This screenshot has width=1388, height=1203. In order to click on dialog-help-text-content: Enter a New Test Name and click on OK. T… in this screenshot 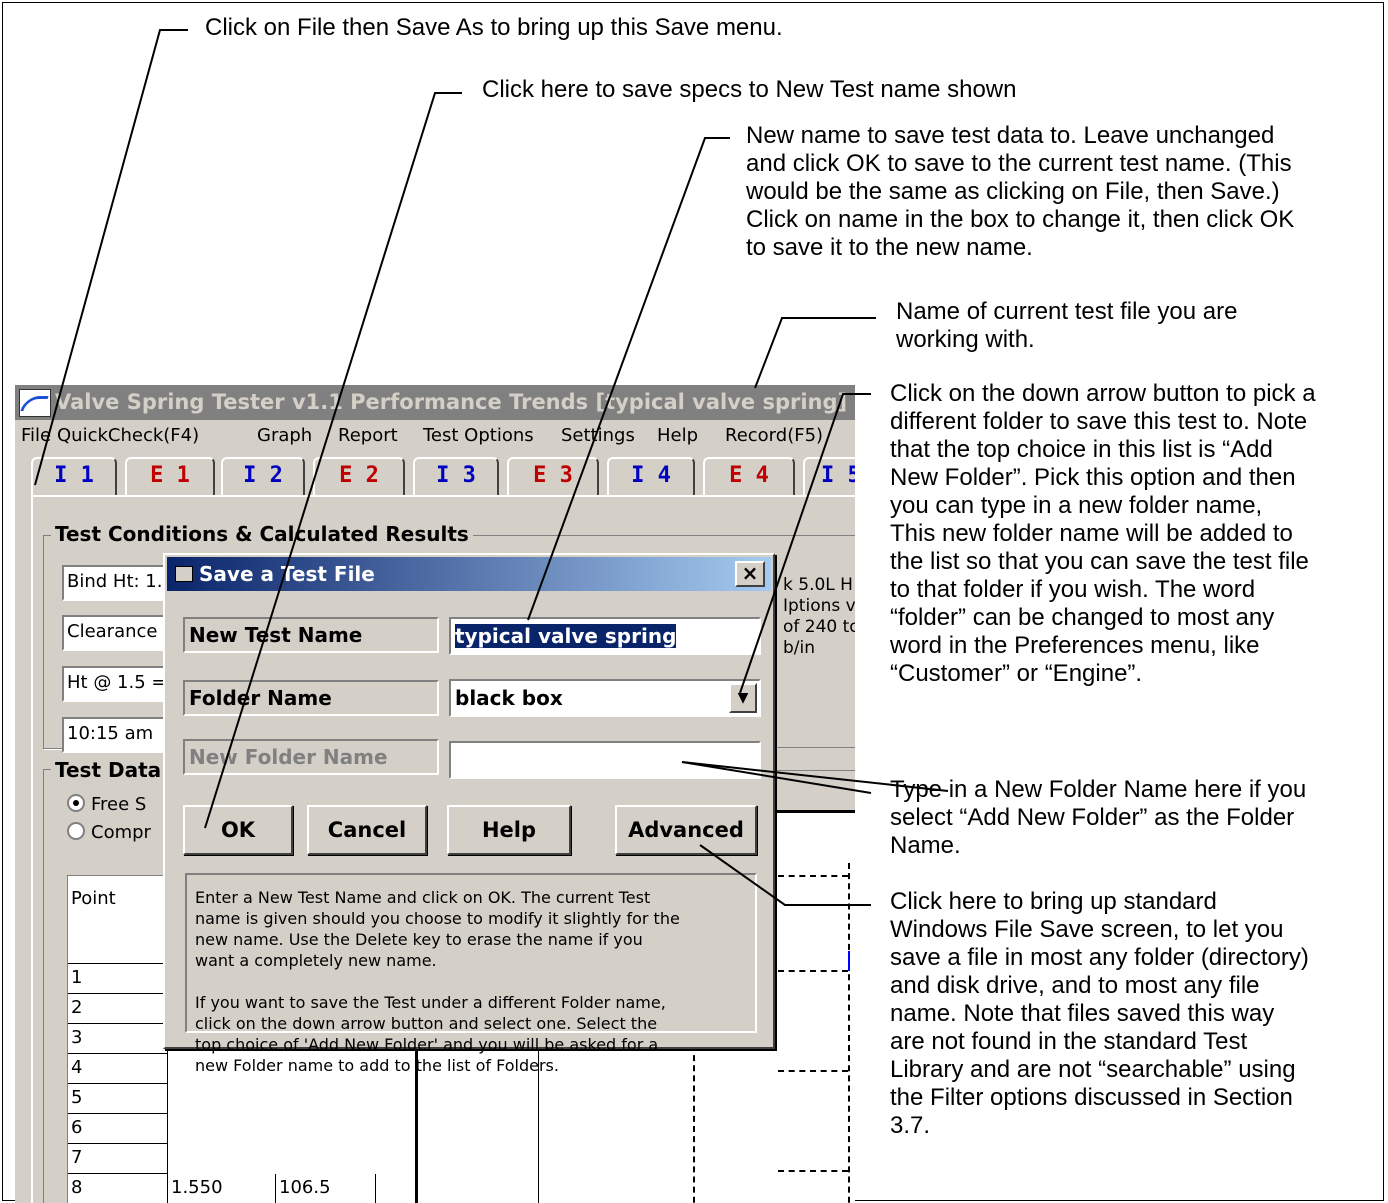, I will do `click(437, 981)`.